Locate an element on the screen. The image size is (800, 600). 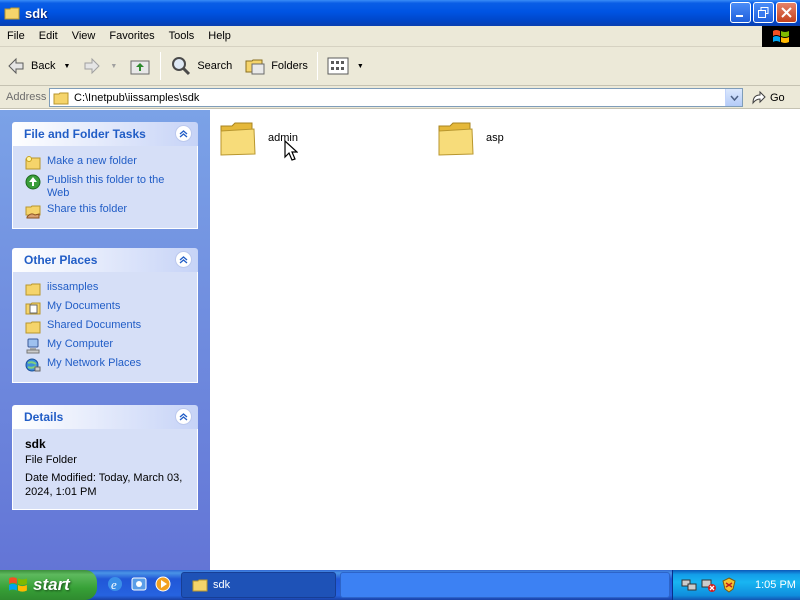
address-label: Address is located at coordinates (26, 97).